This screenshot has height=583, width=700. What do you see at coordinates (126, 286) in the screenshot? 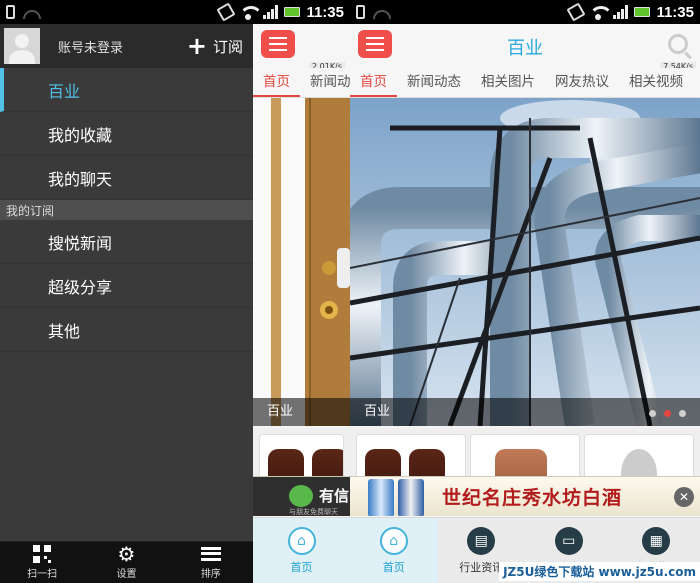
I see `menu-item-share: 超级分享` at bounding box center [126, 286].